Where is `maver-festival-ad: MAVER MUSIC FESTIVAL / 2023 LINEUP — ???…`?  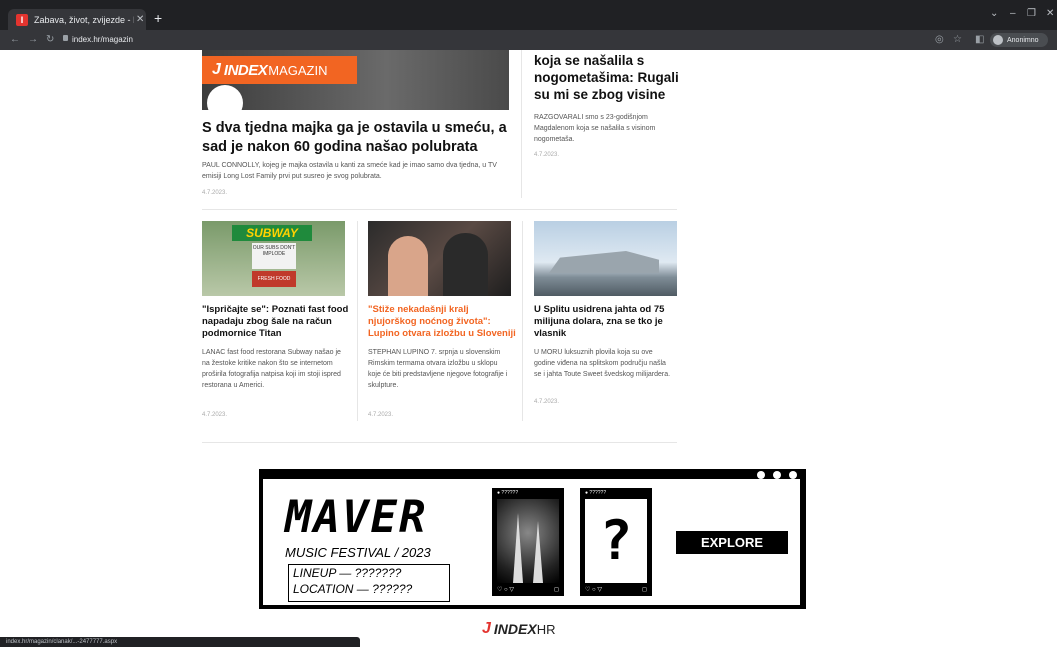 maver-festival-ad: MAVER MUSIC FESTIVAL / 2023 LINEUP — ???… is located at coordinates (532, 539).